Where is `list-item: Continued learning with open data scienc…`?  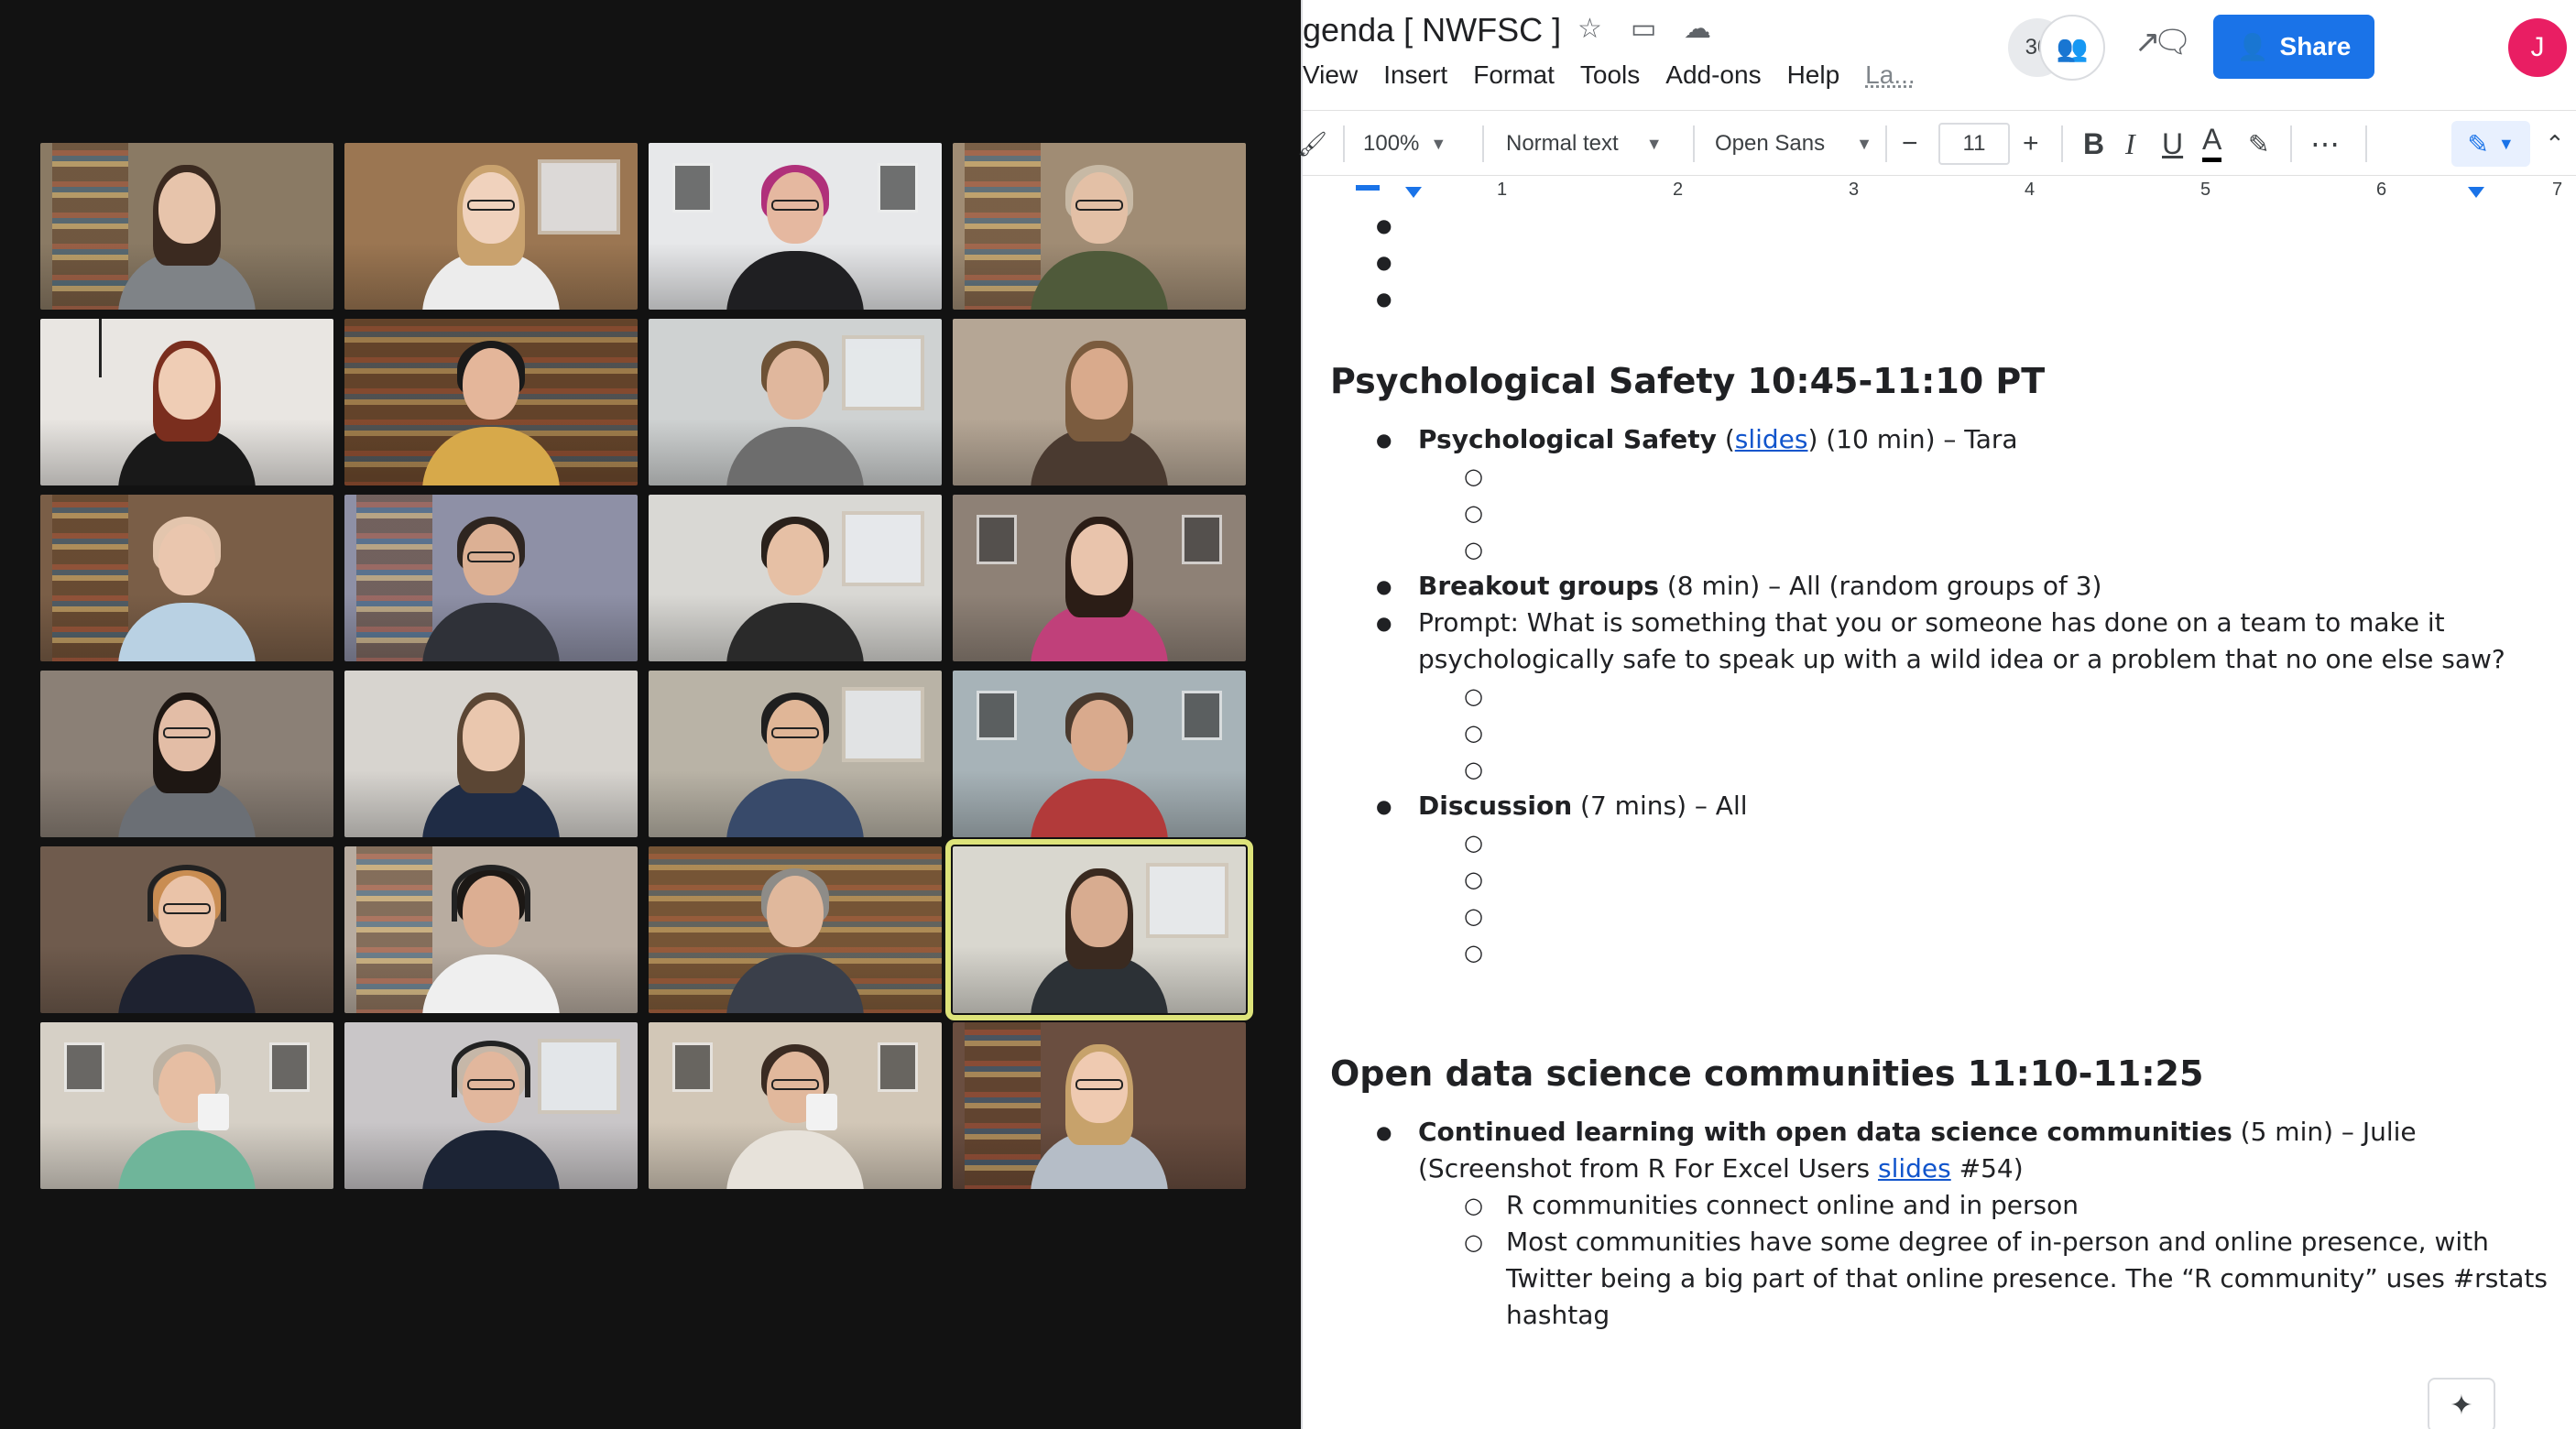 list-item: Continued learning with open data scienc… is located at coordinates (1944, 1150).